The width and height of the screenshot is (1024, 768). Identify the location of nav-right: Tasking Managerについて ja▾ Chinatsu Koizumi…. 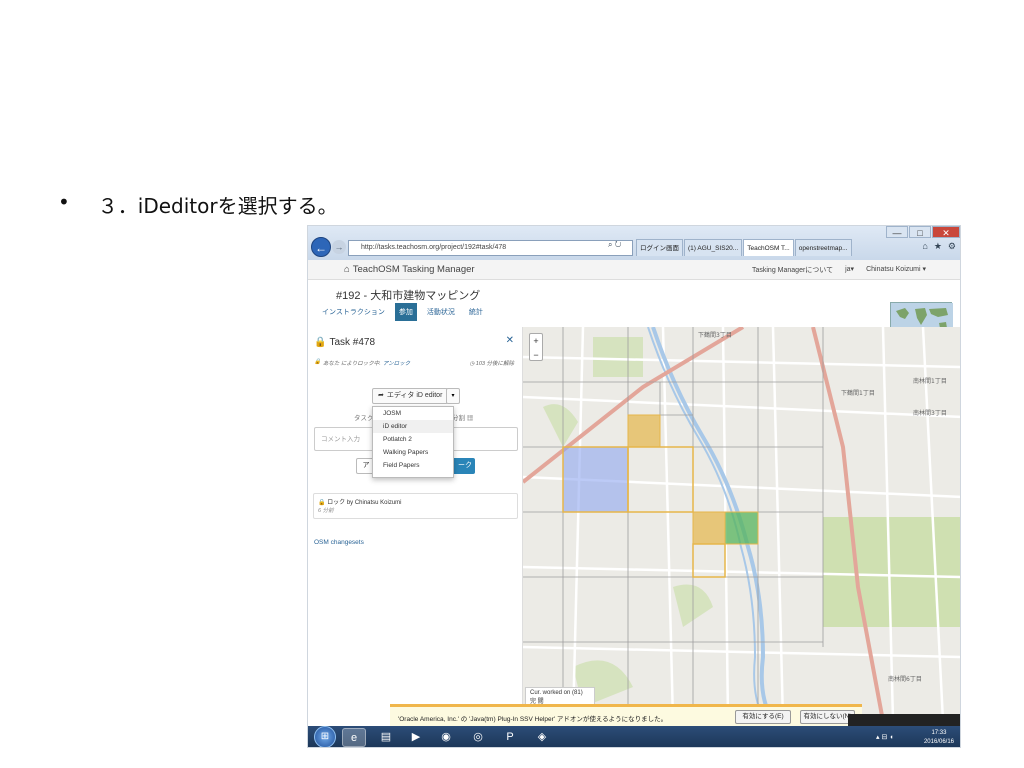
(839, 270).